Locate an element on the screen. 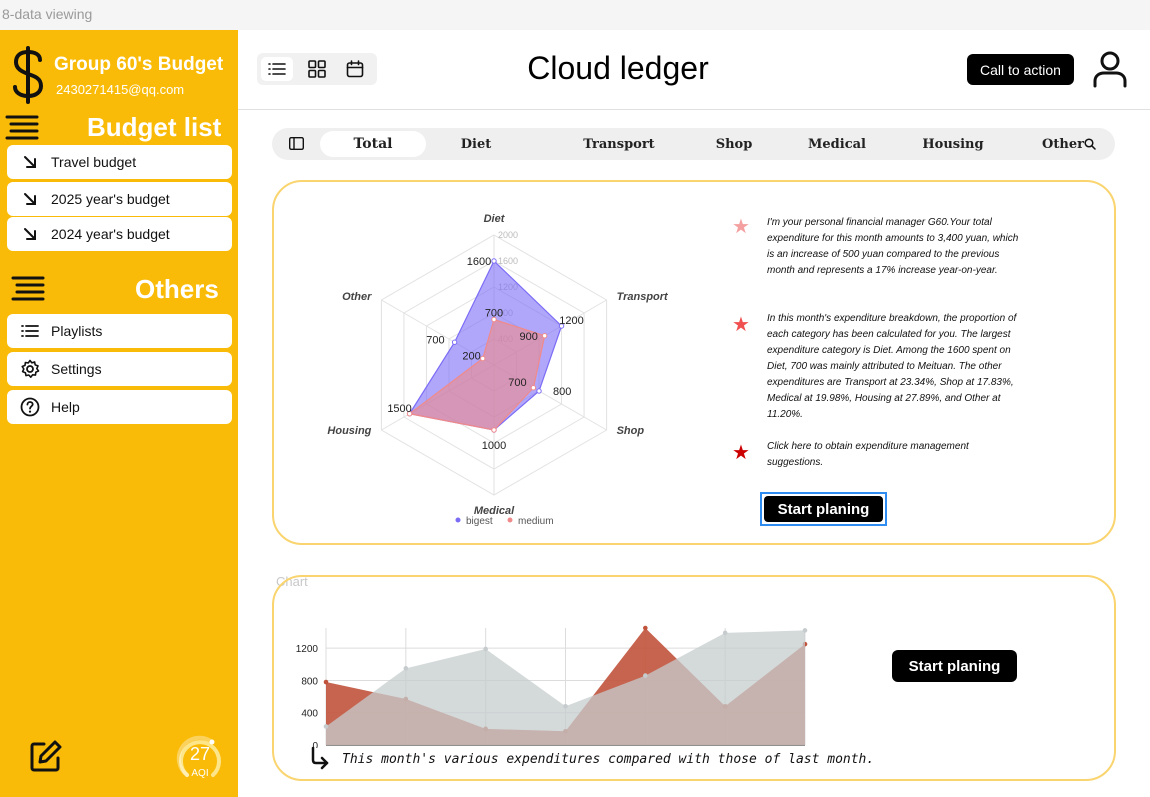  budget-item-travel: Travel budget is located at coordinates (119, 162).